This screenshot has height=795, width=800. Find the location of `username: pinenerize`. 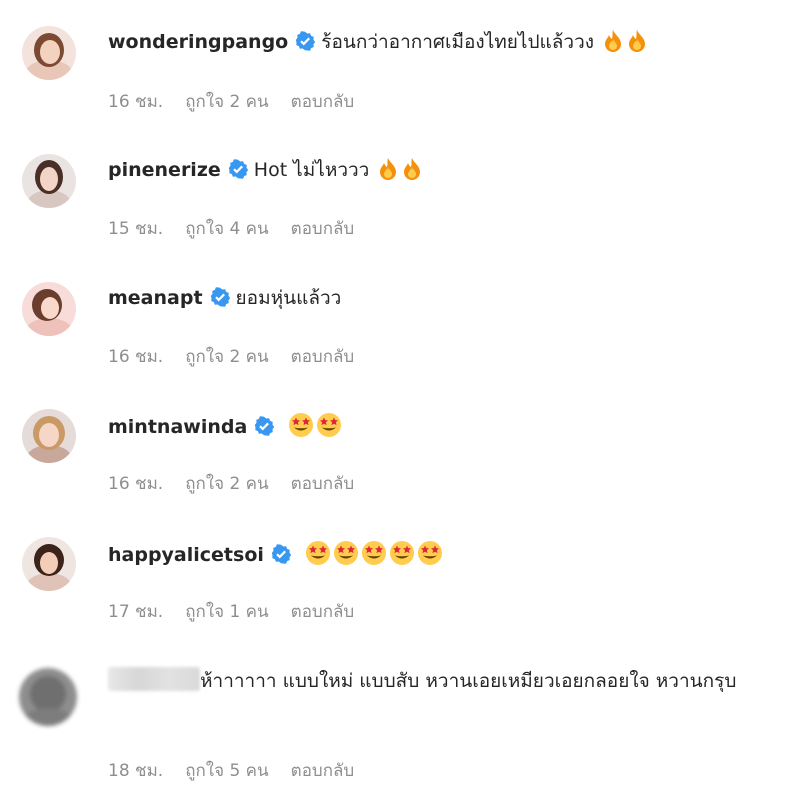

username: pinenerize is located at coordinates (164, 170).